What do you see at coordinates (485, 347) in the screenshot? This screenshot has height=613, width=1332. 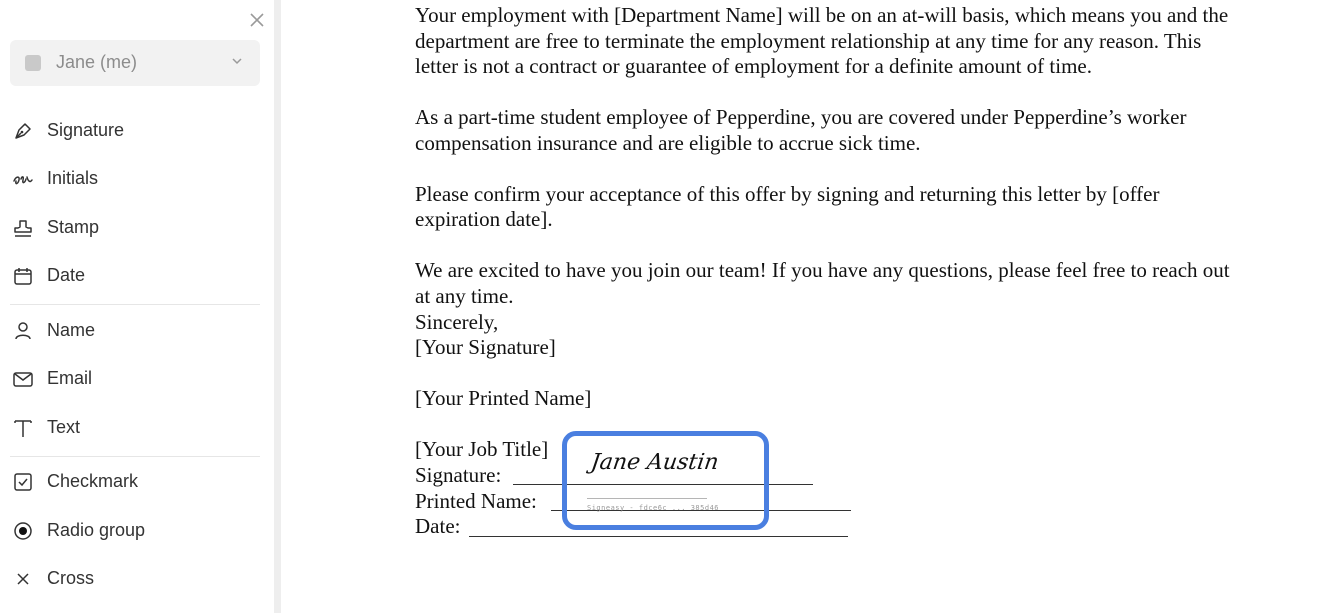 I see `doc-line: [Your Signature]` at bounding box center [485, 347].